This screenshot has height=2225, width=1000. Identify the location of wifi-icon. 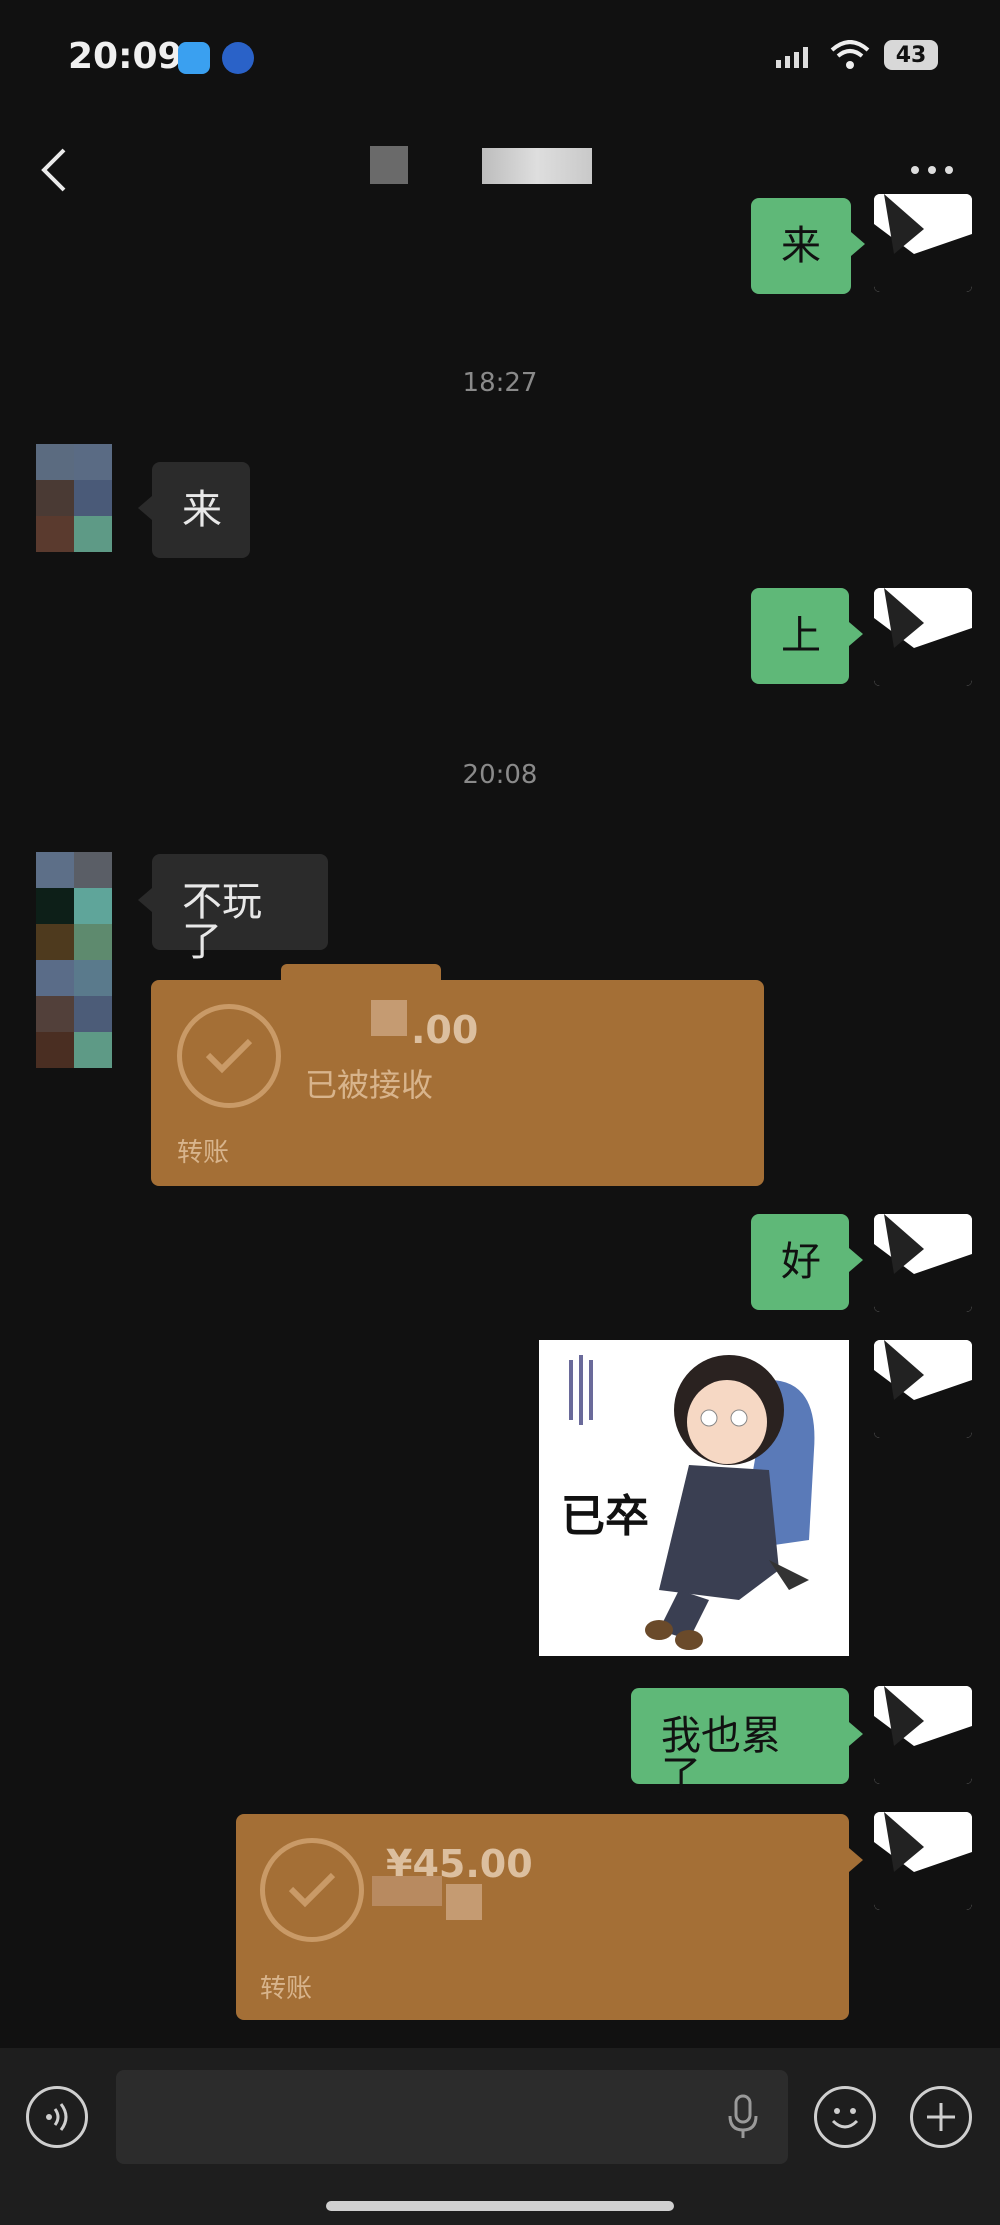
(850, 54).